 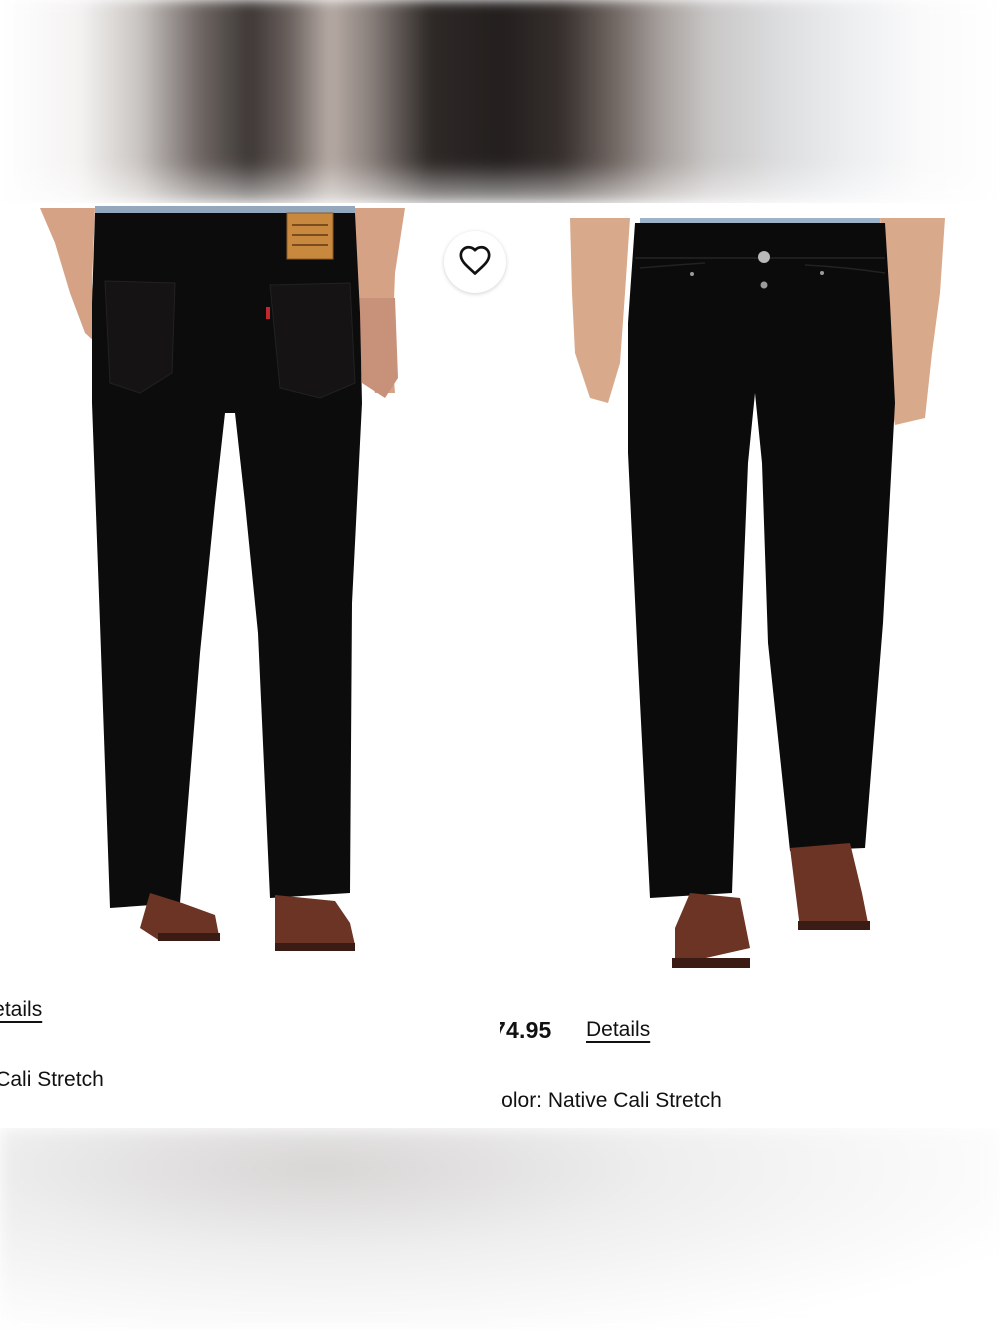 I want to click on favorite-button, so click(x=475, y=262).